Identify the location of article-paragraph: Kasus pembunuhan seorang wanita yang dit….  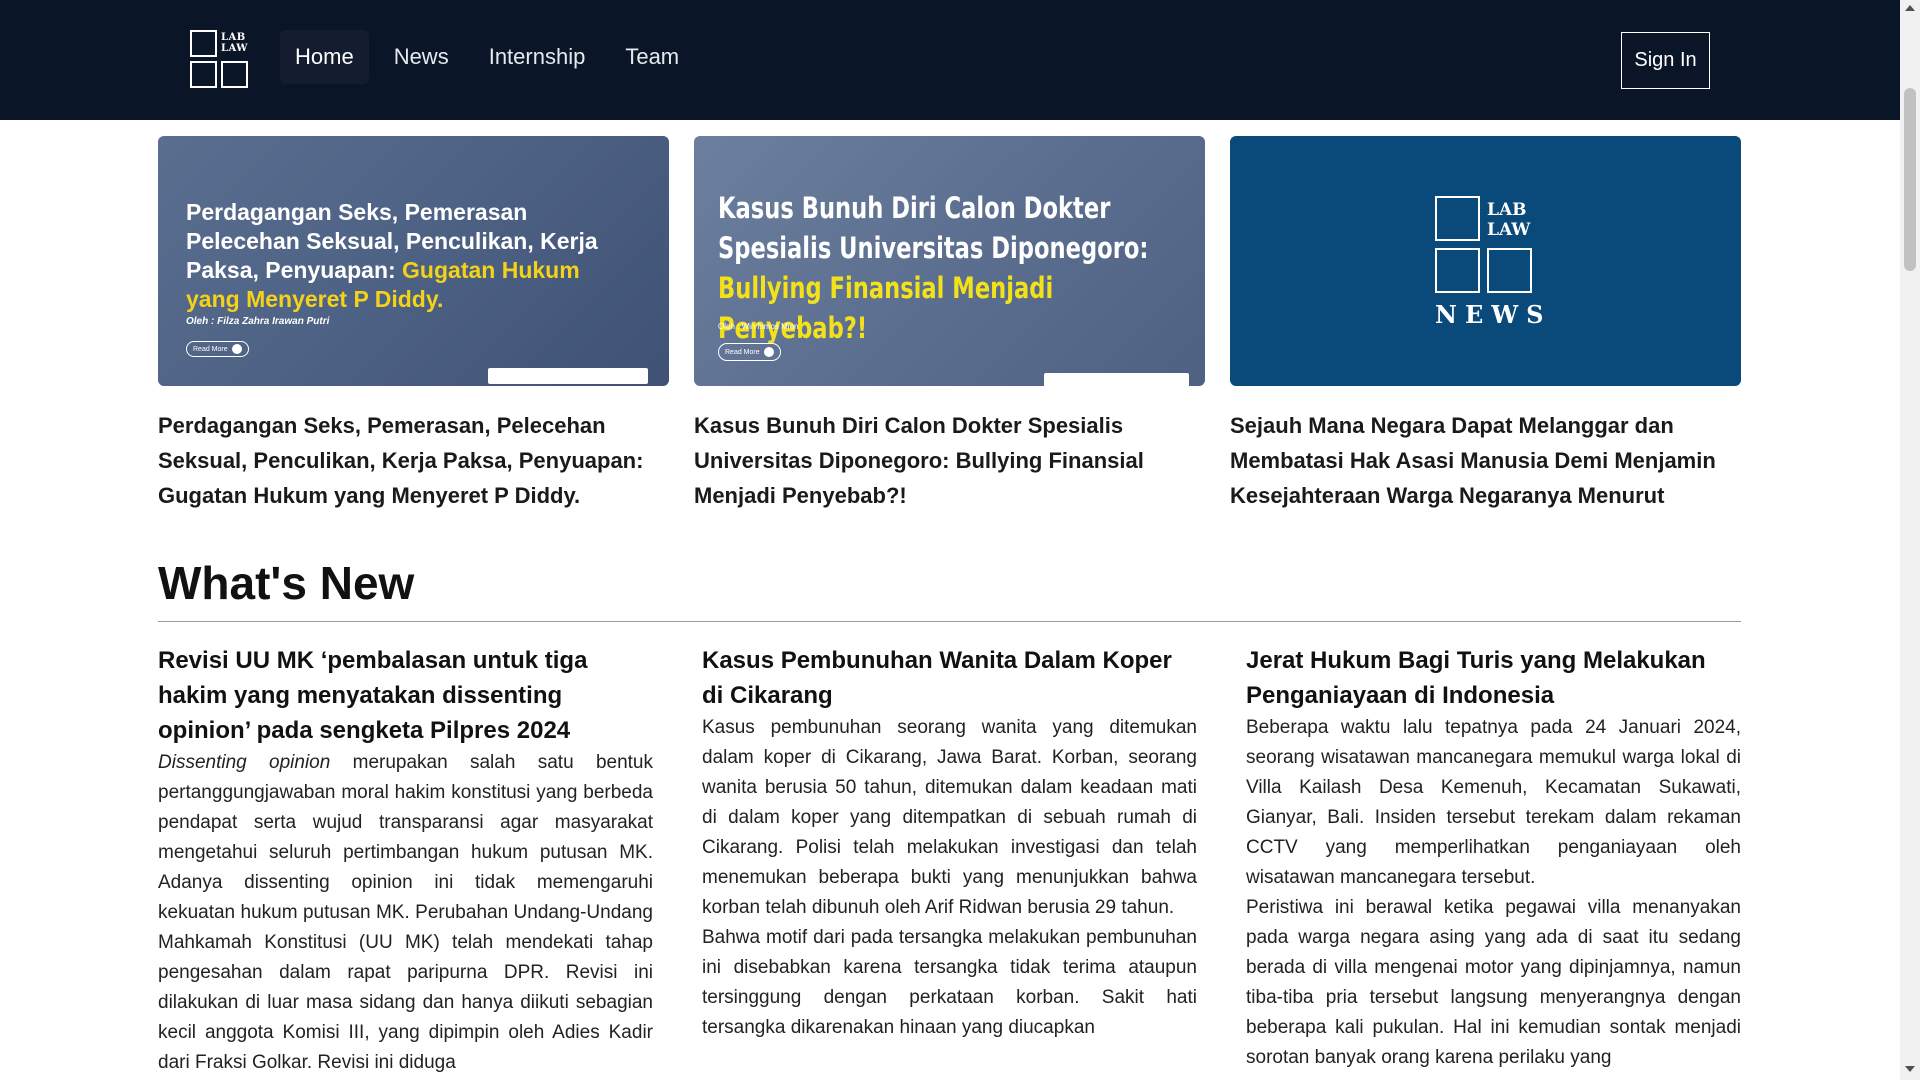
(949, 817).